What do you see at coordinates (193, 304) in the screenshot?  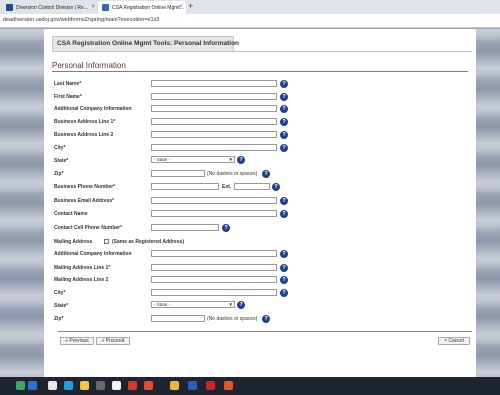 I see `mail-state-select: - State - ▼` at bounding box center [193, 304].